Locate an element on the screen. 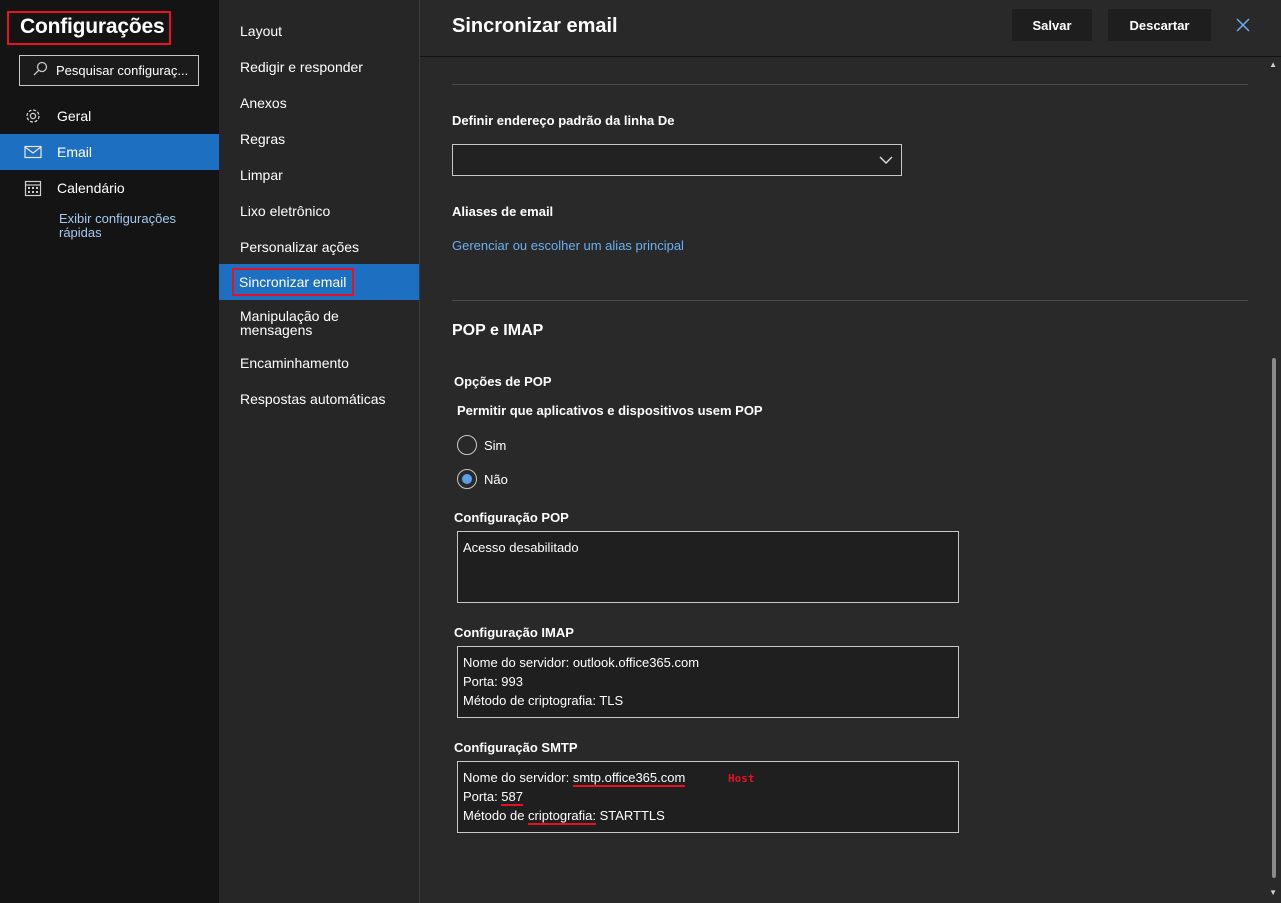  nav-email-label: Email is located at coordinates (75, 152).